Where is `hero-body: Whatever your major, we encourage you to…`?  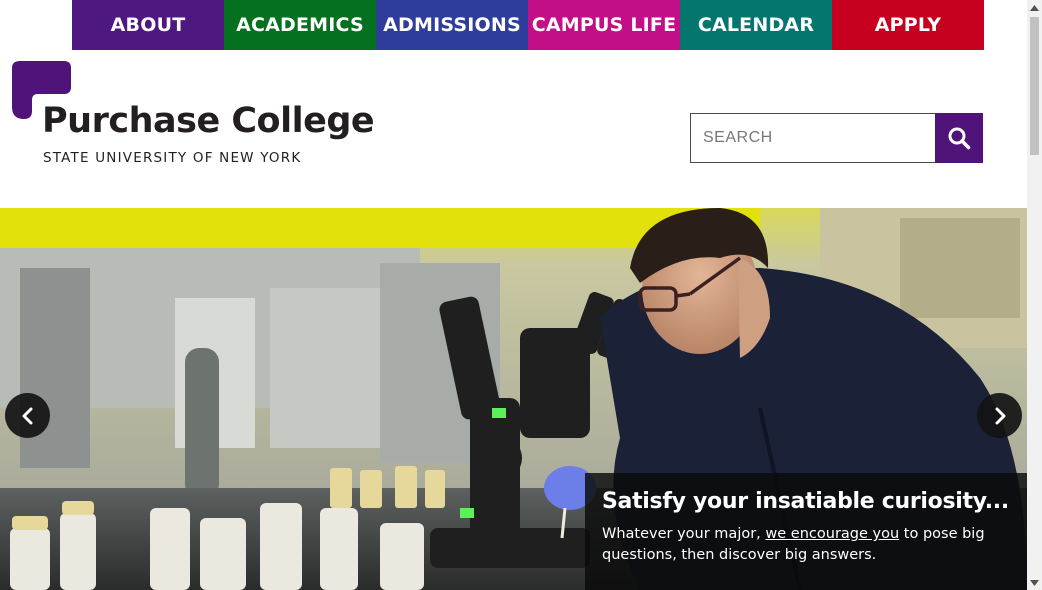 hero-body: Whatever your major, we encourage you to… is located at coordinates (806, 545).